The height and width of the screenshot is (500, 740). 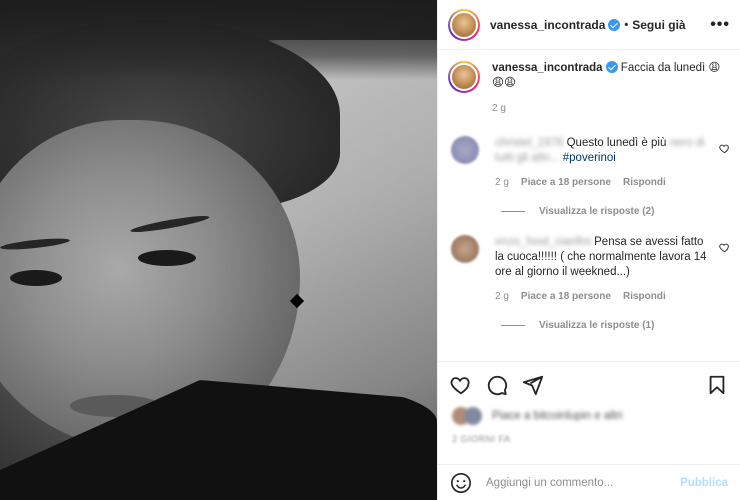 I want to click on view-replies-label: Visualizza le risposte (2), so click(x=597, y=211).